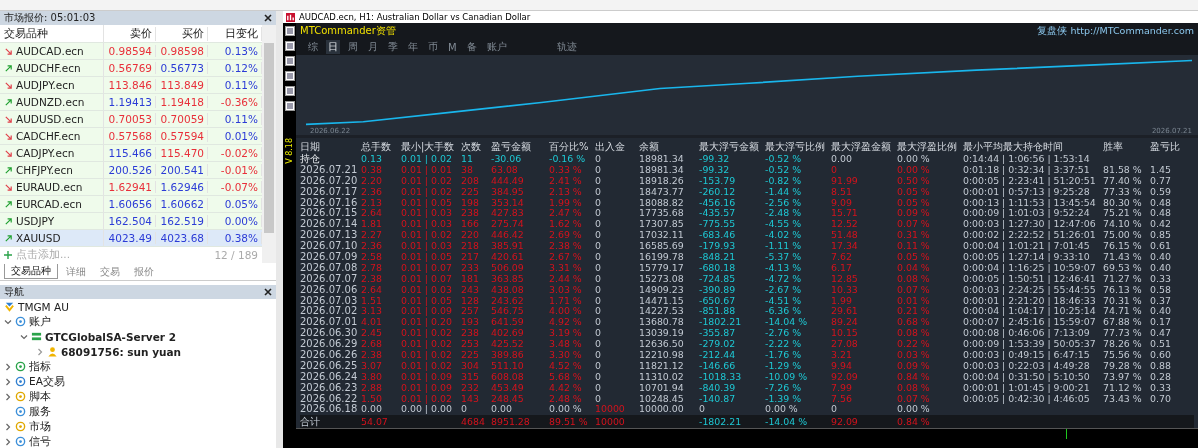  What do you see at coordinates (131, 68) in the screenshot?
I see `symbol-row: AUDCHF.ecn 0.56769 0.56773 0.12%` at bounding box center [131, 68].